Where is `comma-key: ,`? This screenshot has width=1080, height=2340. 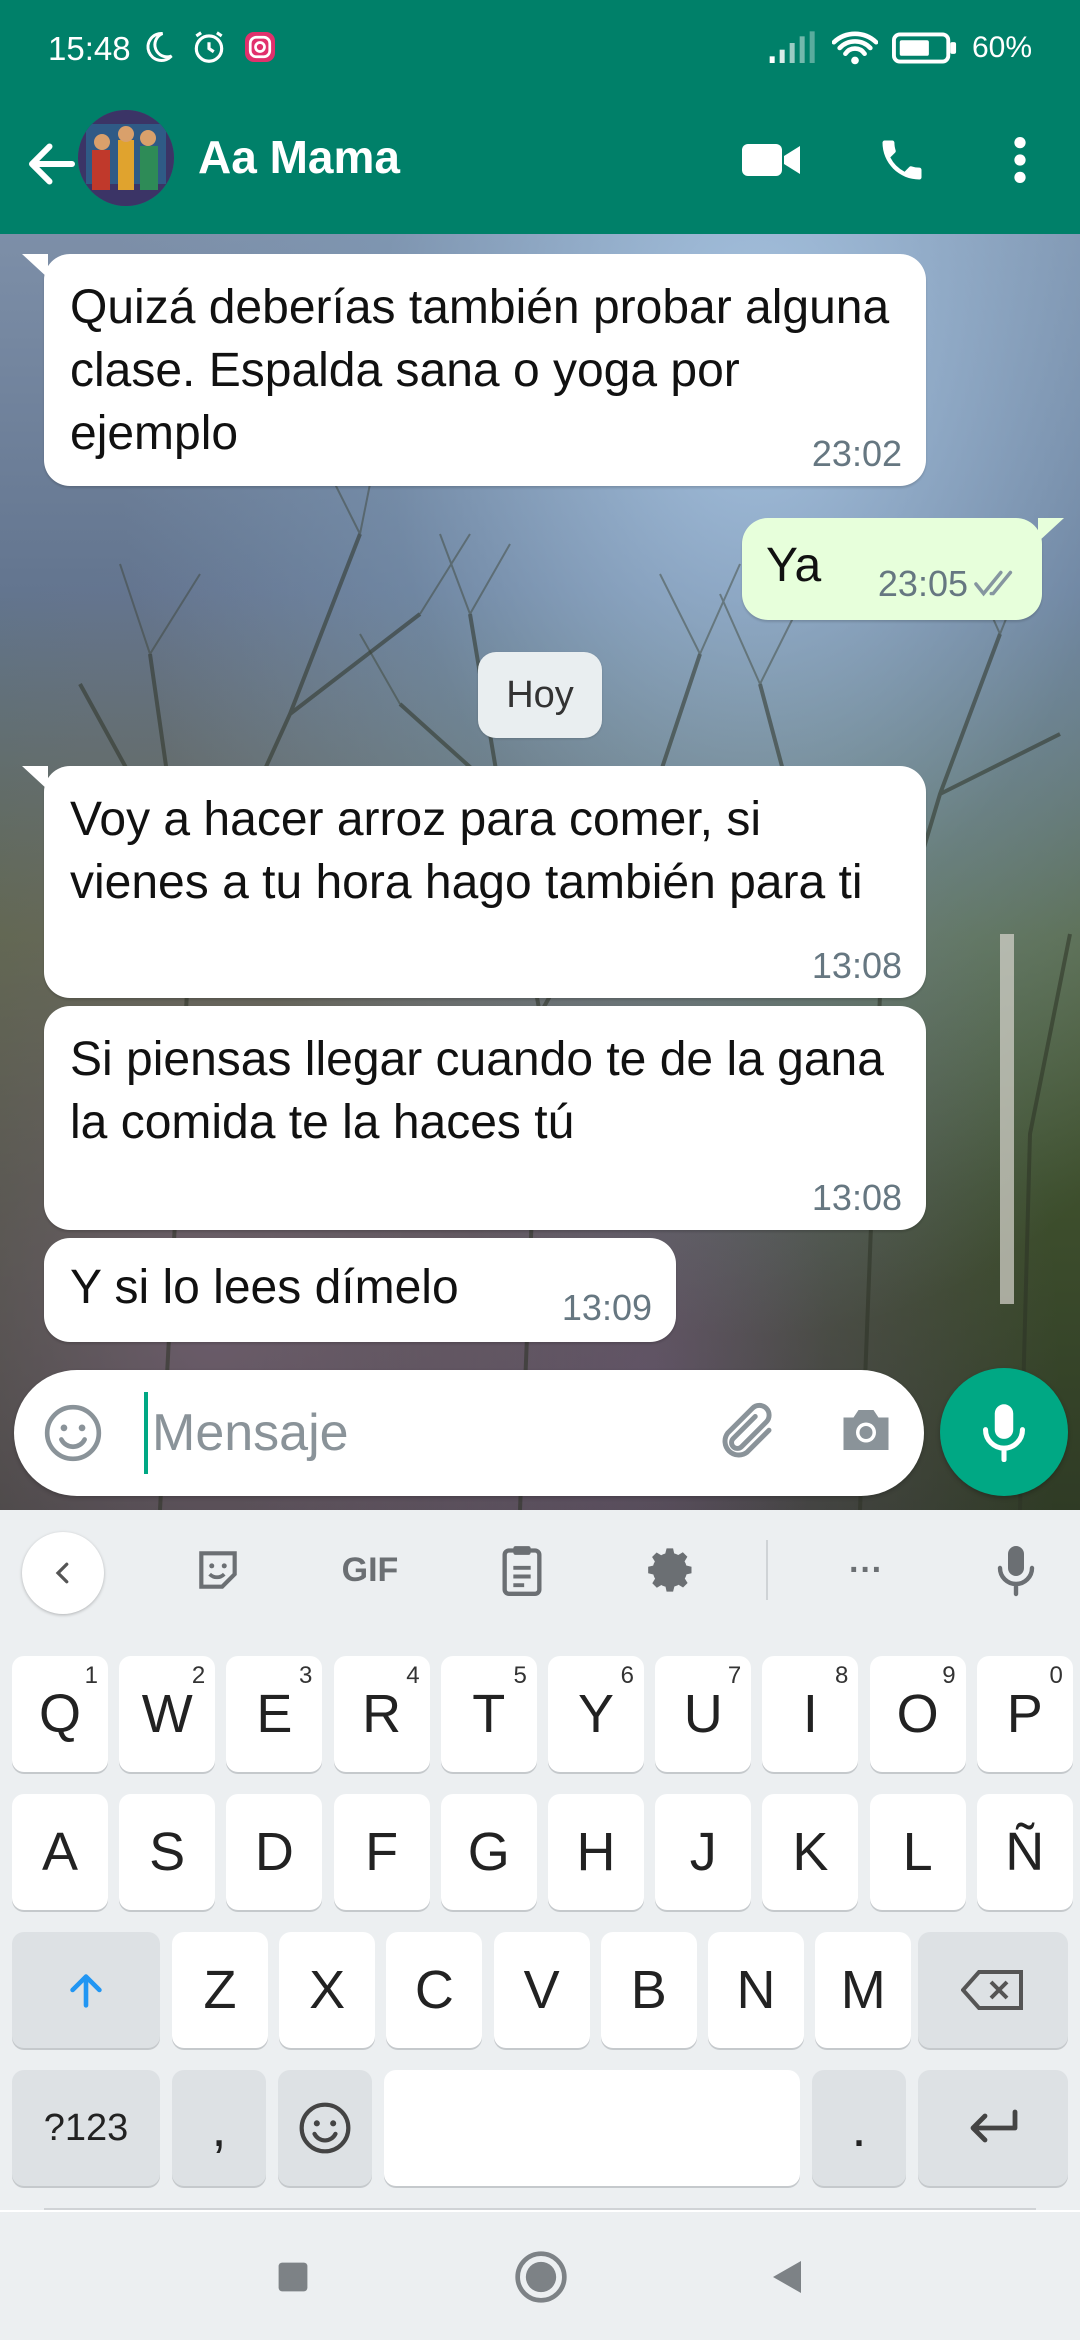 comma-key: , is located at coordinates (219, 2128).